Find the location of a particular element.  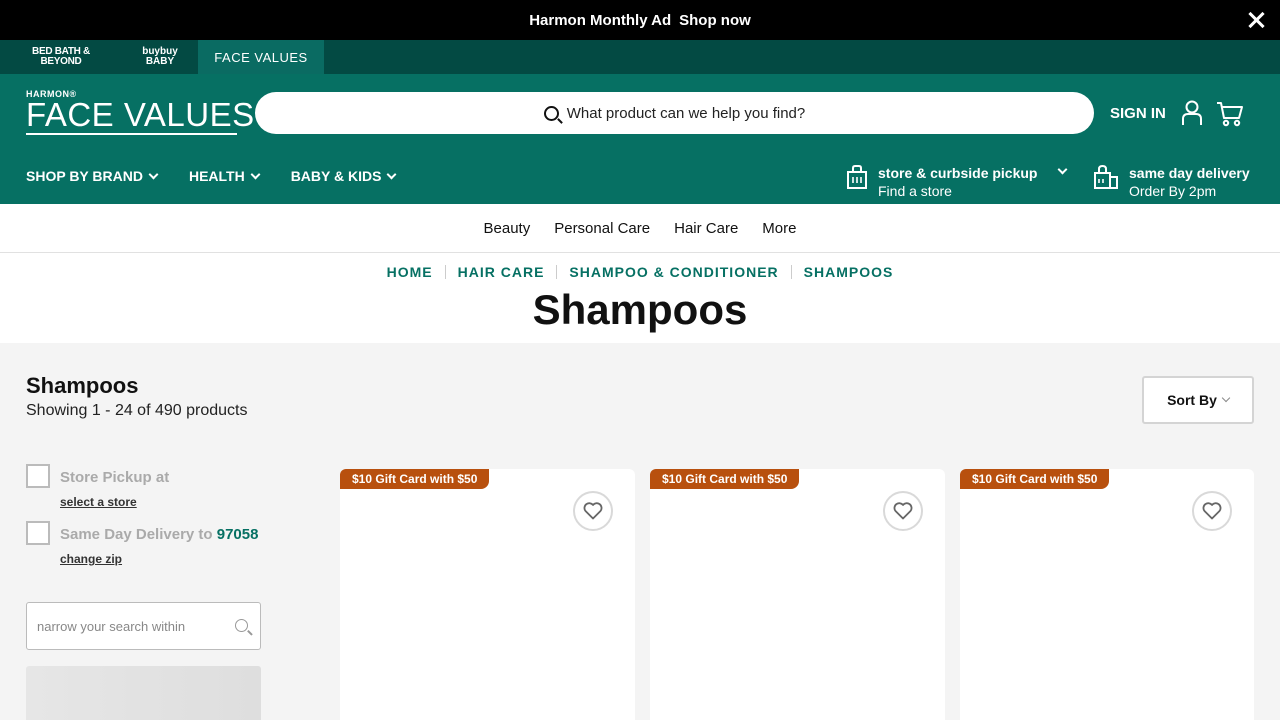

promo-text: Harmon Monthly Ad is located at coordinates (600, 20).